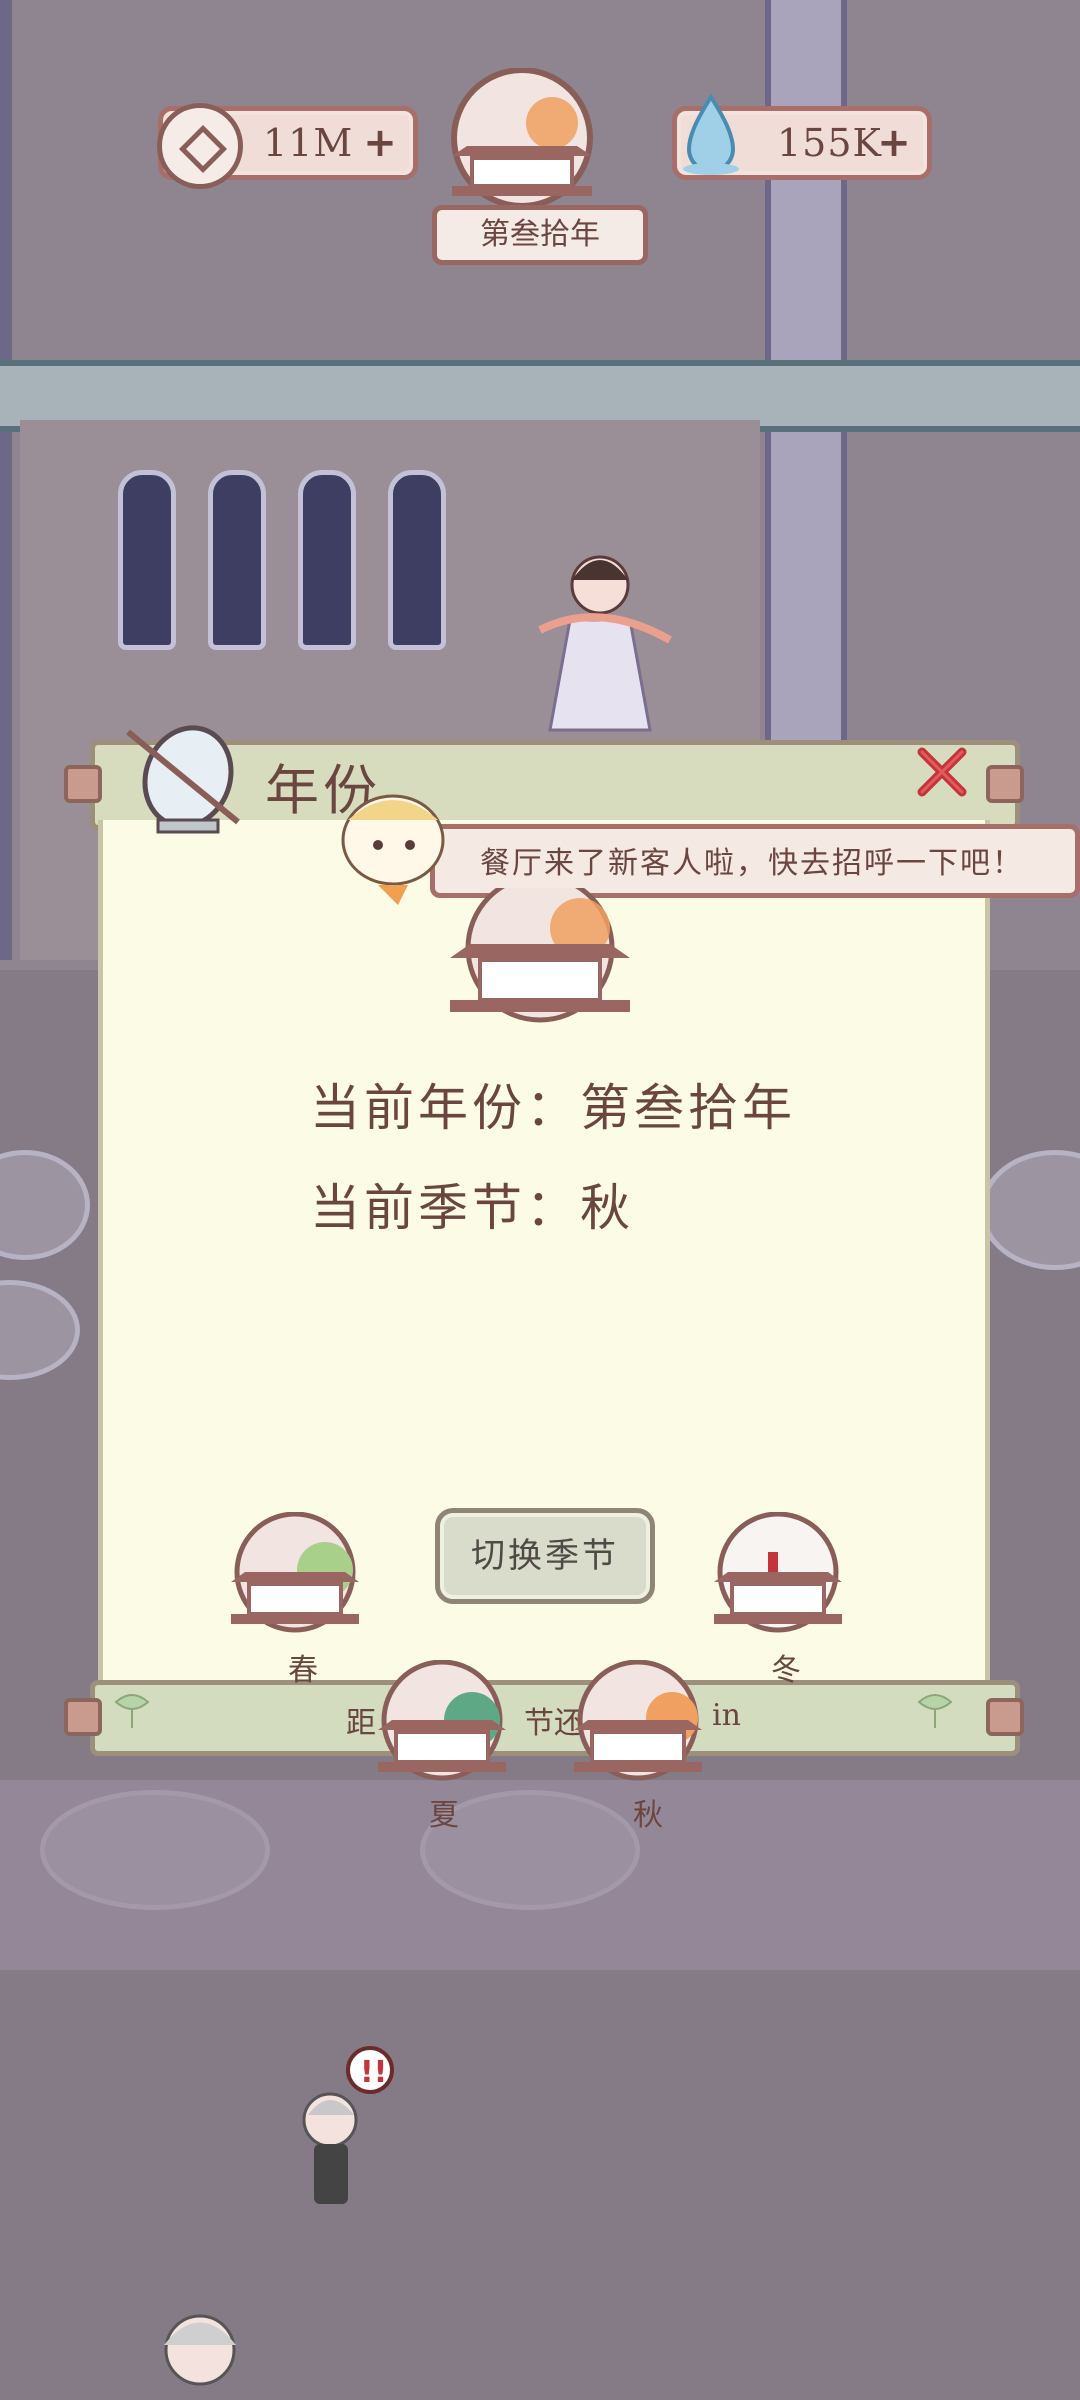 This screenshot has width=1080, height=2400. I want to click on spring-season-icon, so click(295, 1577).